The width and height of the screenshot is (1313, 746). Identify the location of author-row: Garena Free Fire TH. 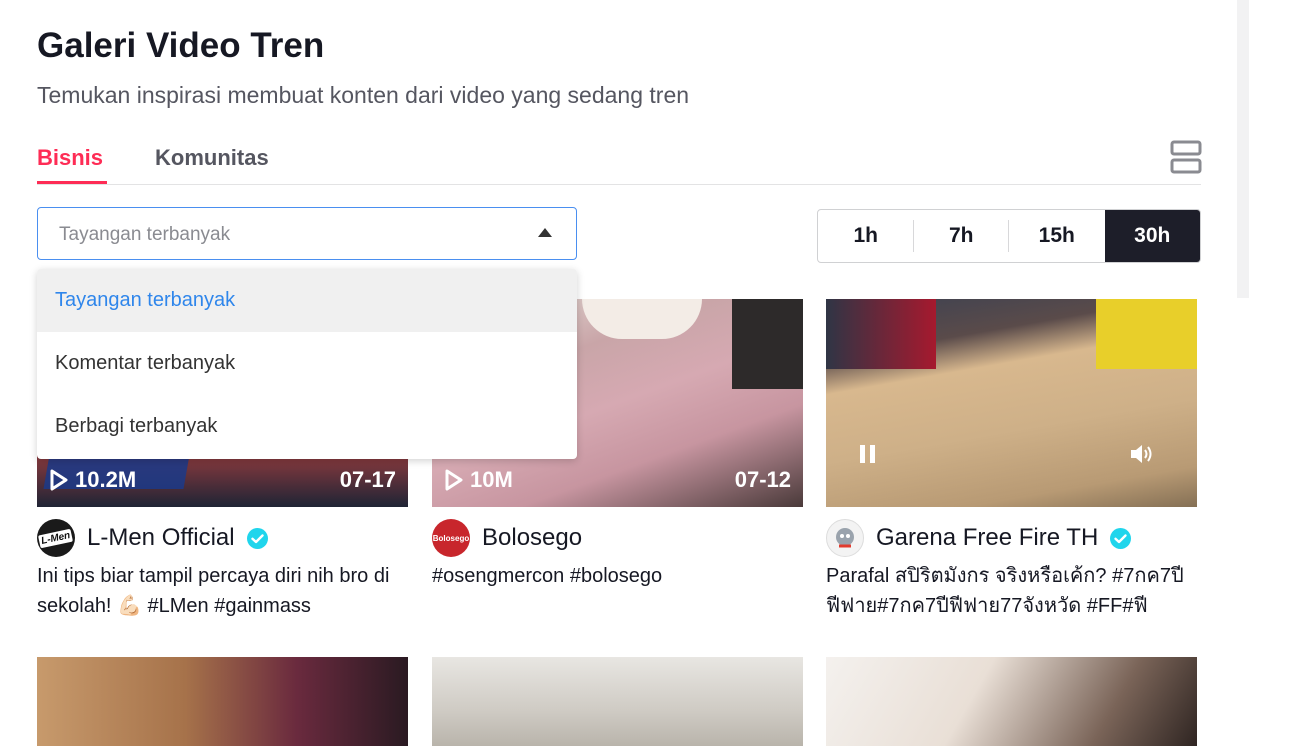
(979, 538).